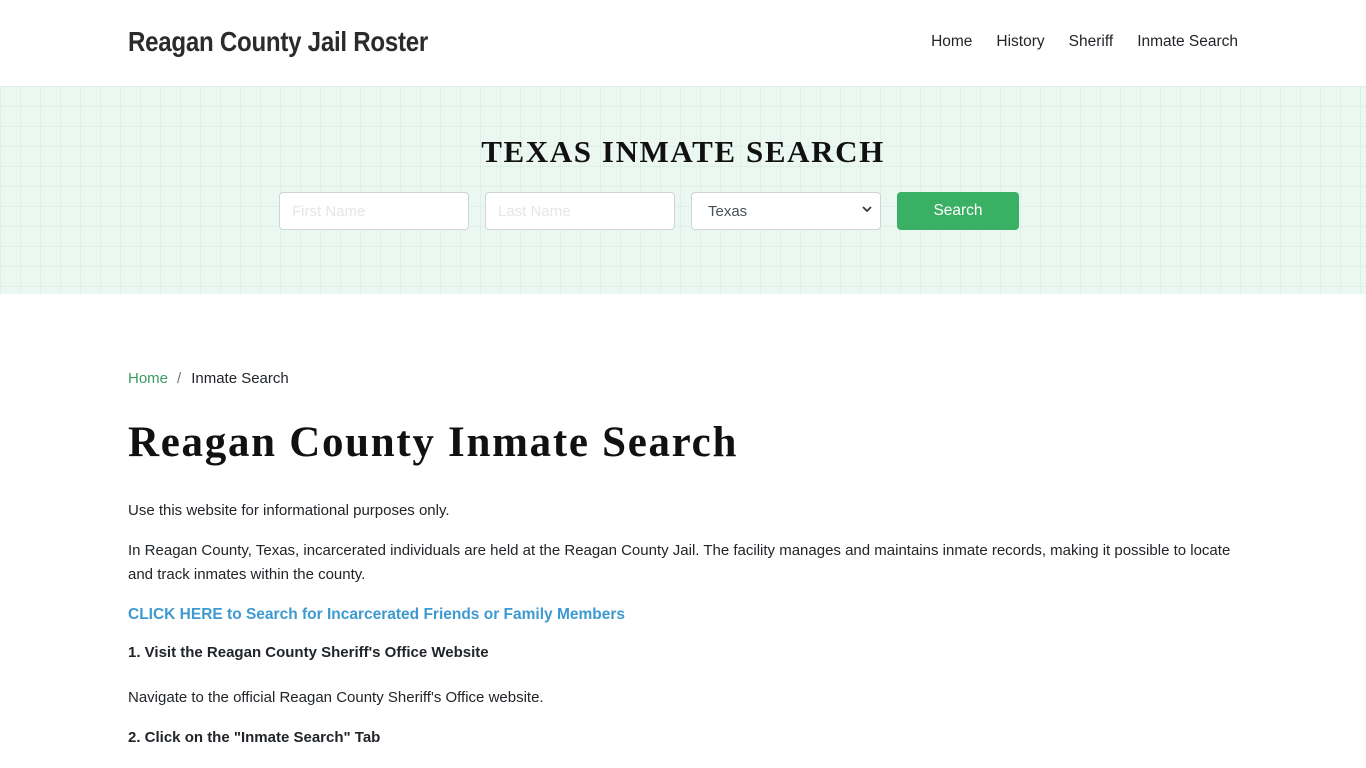  I want to click on step-2-heading: 2. Click on the "Inmate Search" Tab, so click(254, 738).